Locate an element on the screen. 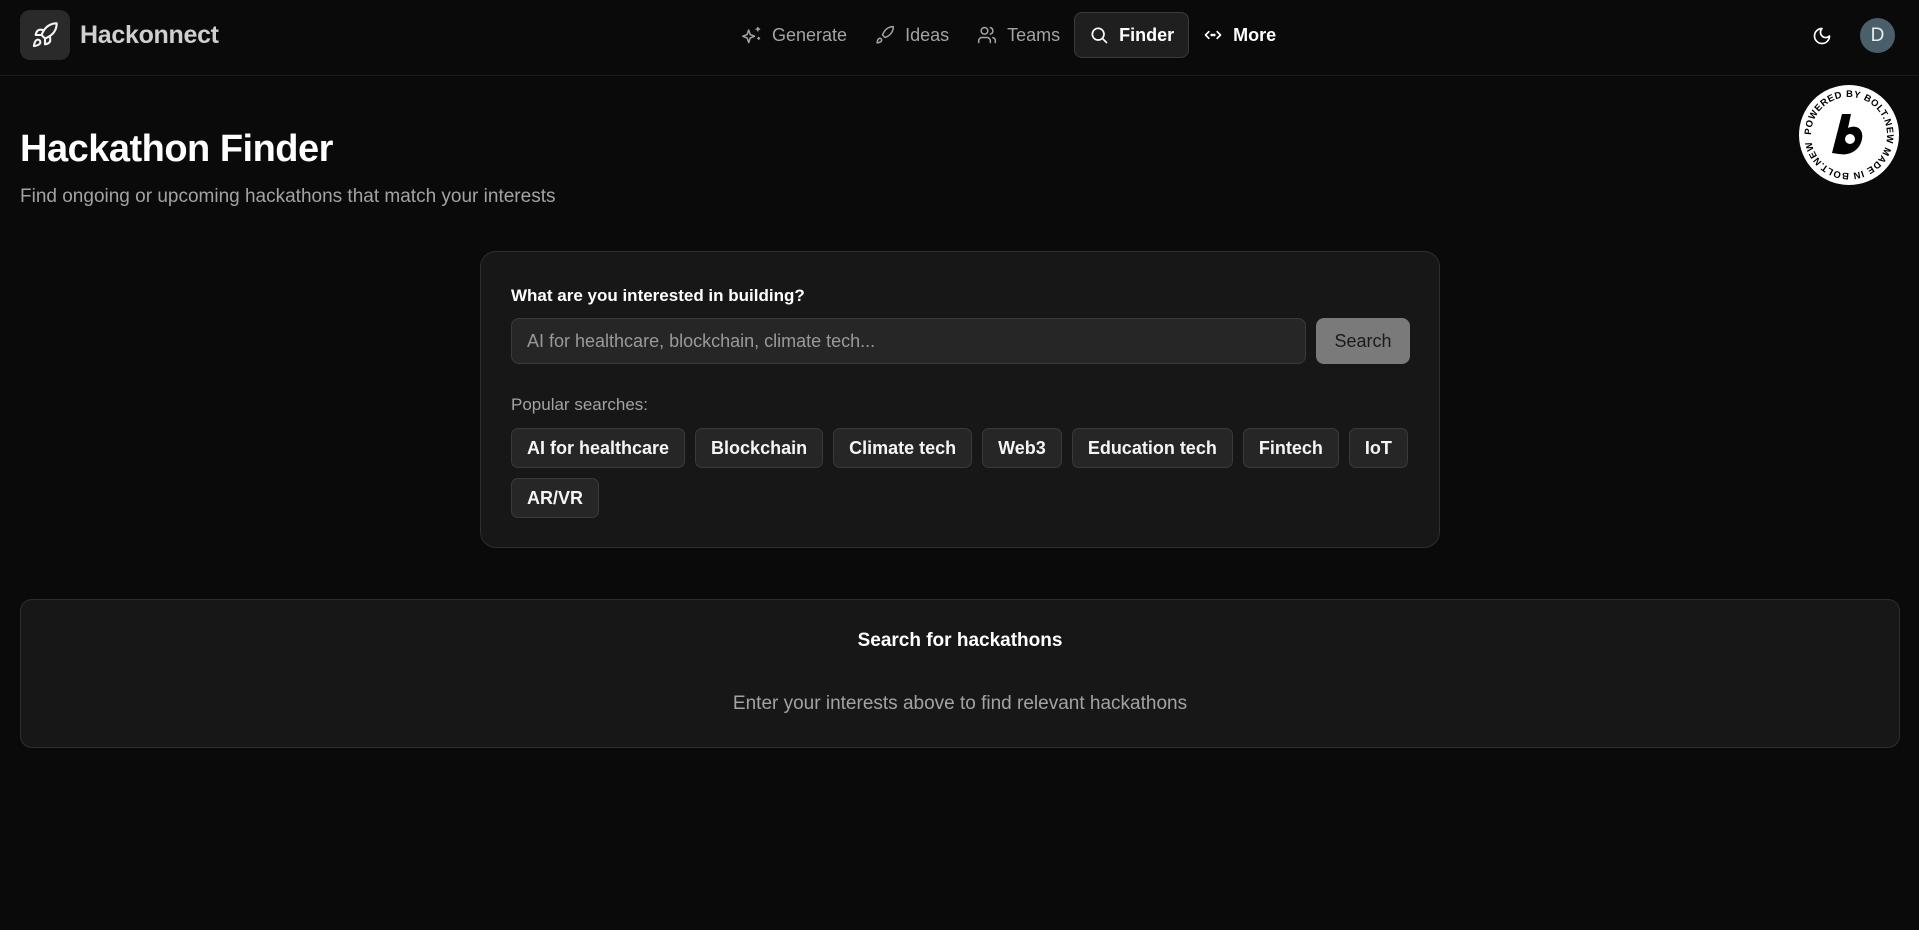 Image resolution: width=1919 pixels, height=930 pixels. nav-item-generate: Generate is located at coordinates (794, 35).